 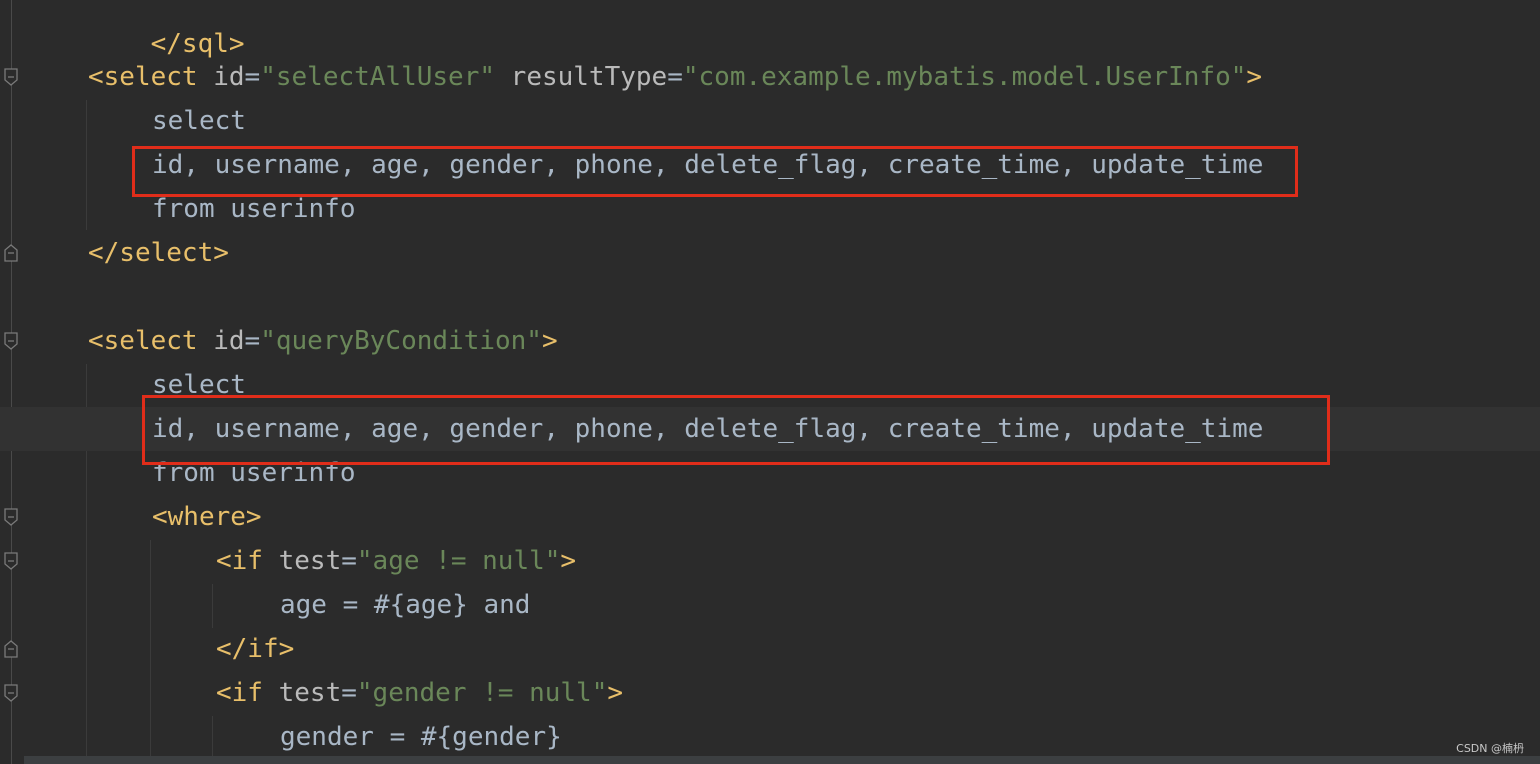 What do you see at coordinates (770, 737) in the screenshot?
I see `code-line: gender = #{gender}` at bounding box center [770, 737].